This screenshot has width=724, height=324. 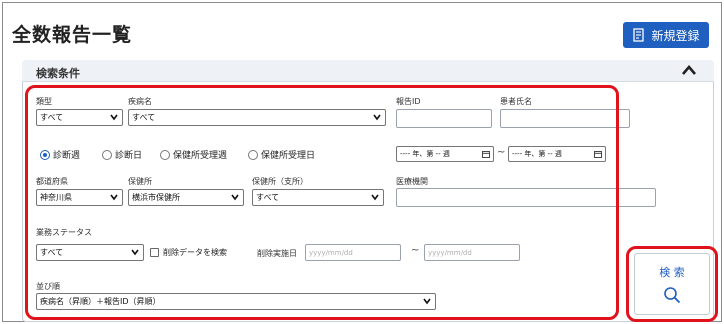 What do you see at coordinates (90, 252) in the screenshot?
I see `business-status-select: すべて` at bounding box center [90, 252].